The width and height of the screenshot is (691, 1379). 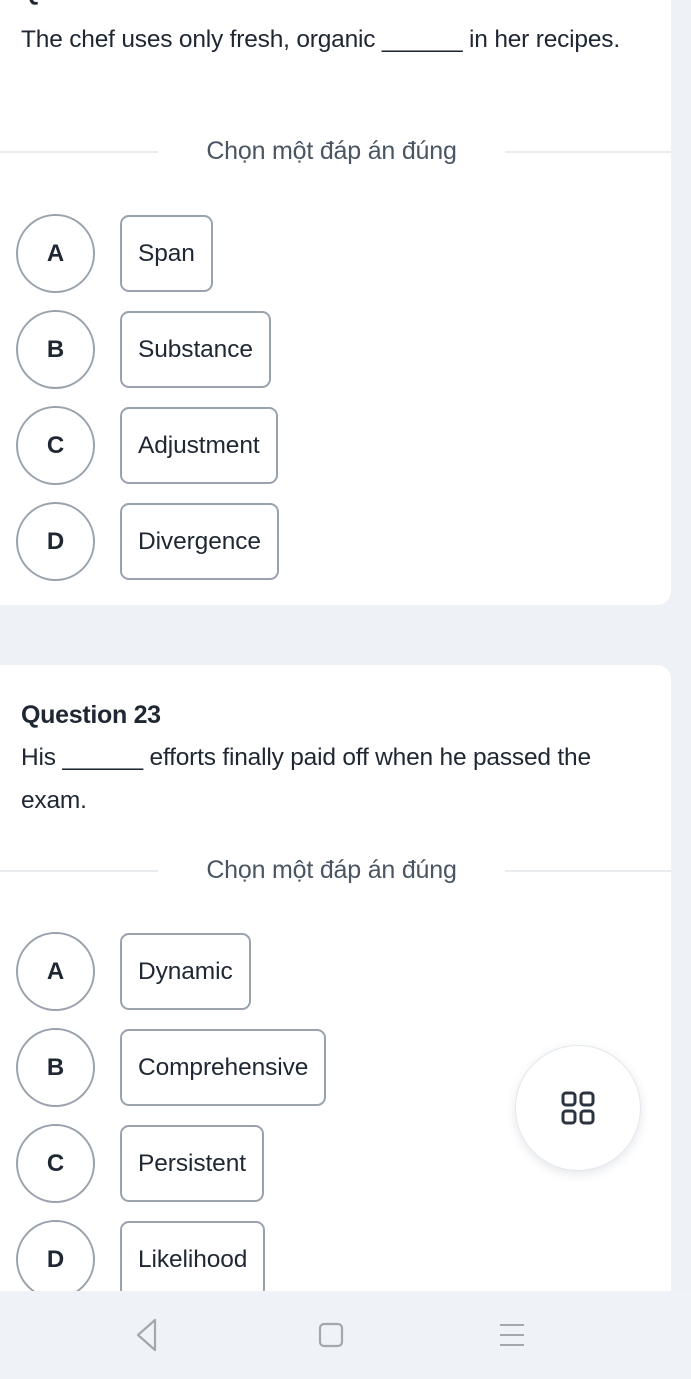 I want to click on option-answer-box: Dynamic, so click(x=185, y=971).